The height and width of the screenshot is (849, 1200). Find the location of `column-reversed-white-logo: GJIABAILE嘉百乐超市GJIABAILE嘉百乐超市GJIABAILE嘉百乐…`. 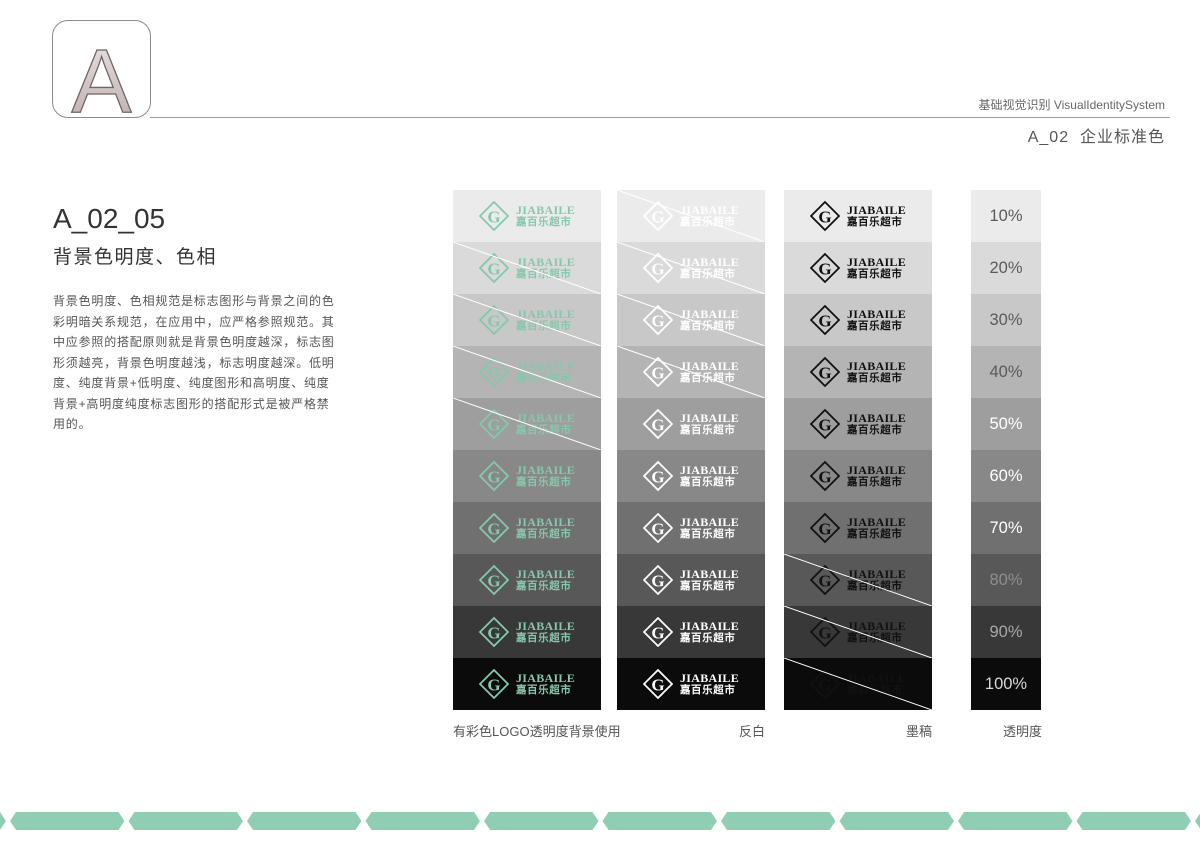

column-reversed-white-logo: GJIABAILE嘉百乐超市GJIABAILE嘉百乐超市GJIABAILE嘉百乐… is located at coordinates (691, 450).